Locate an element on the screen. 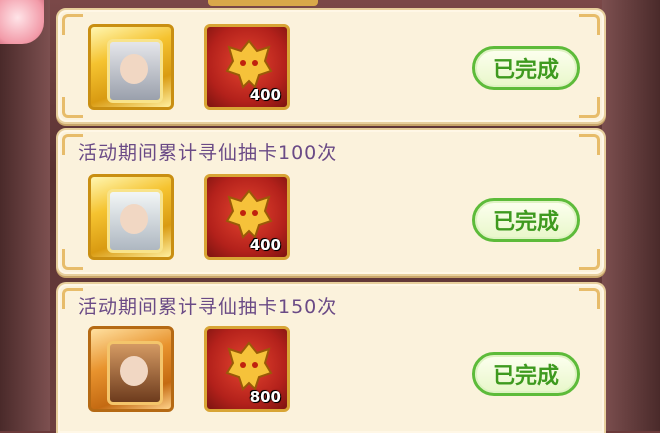 This screenshot has width=660, height=433. task-title: 活动期间累计寻仙抽卡100次 is located at coordinates (208, 153).